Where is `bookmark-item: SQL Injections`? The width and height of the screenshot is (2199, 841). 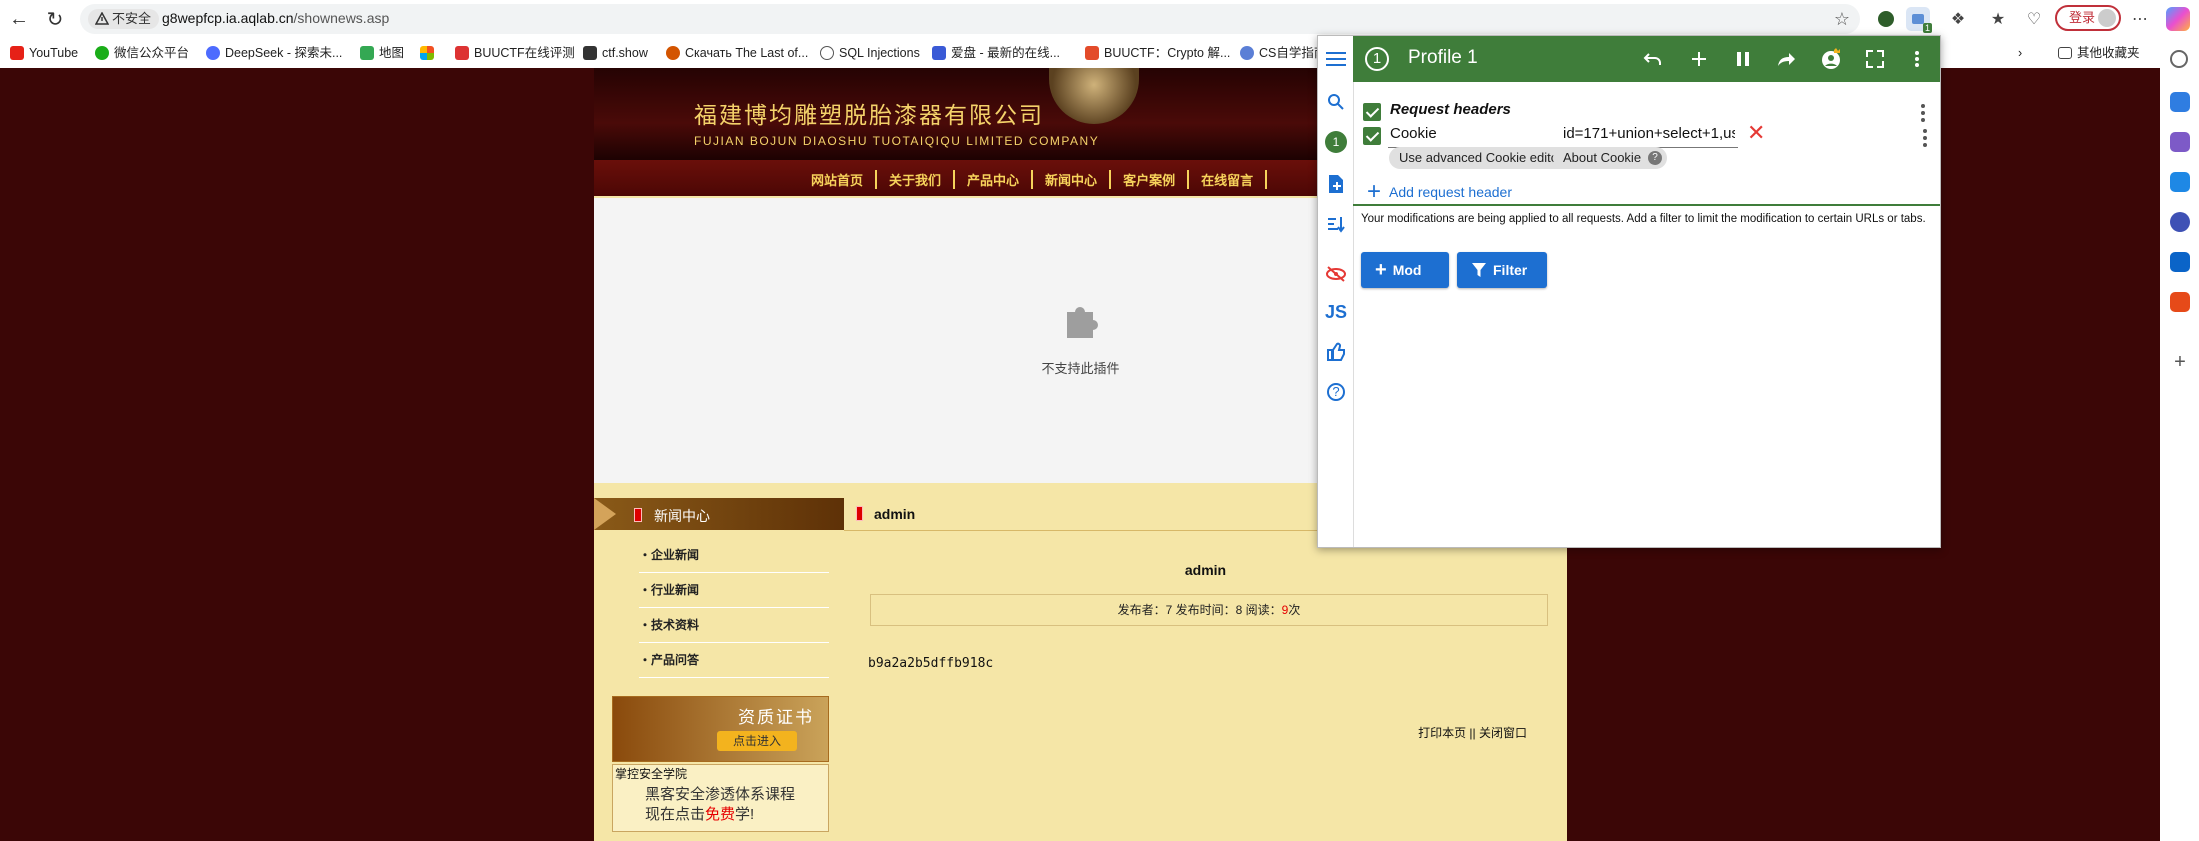 bookmark-item: SQL Injections is located at coordinates (870, 53).